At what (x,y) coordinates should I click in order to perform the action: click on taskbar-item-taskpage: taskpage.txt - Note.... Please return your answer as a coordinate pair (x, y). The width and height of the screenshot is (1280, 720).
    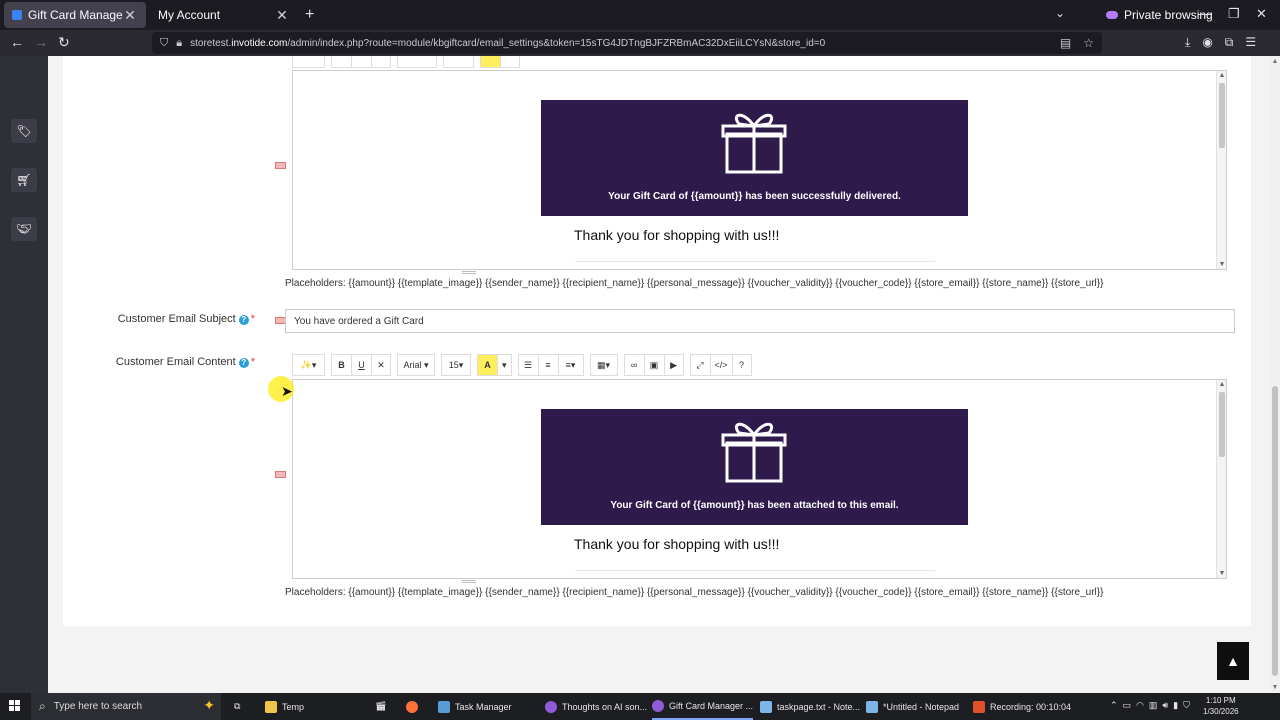
    Looking at the image, I should click on (810, 706).